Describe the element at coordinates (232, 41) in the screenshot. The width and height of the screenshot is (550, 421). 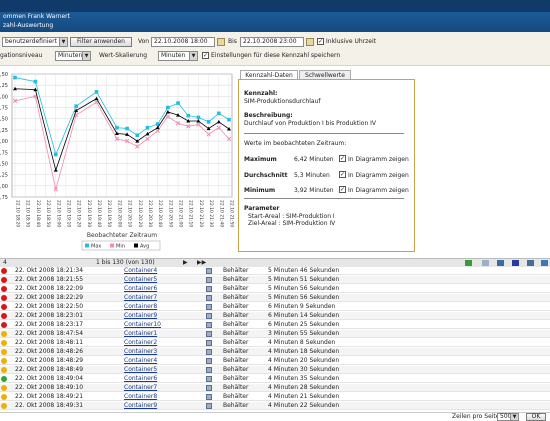
I see `to-label: Bis` at that location.